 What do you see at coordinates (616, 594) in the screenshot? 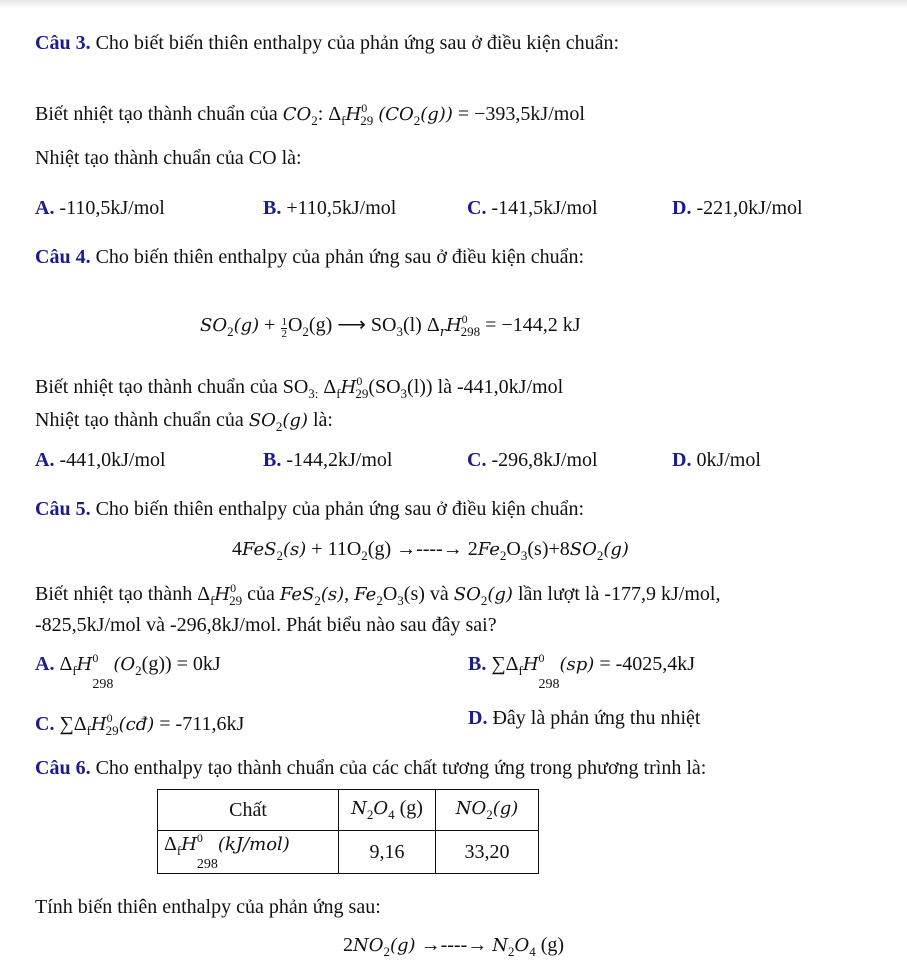
I see `text-run: lần lượt là -177,9 kJ/mol,` at bounding box center [616, 594].